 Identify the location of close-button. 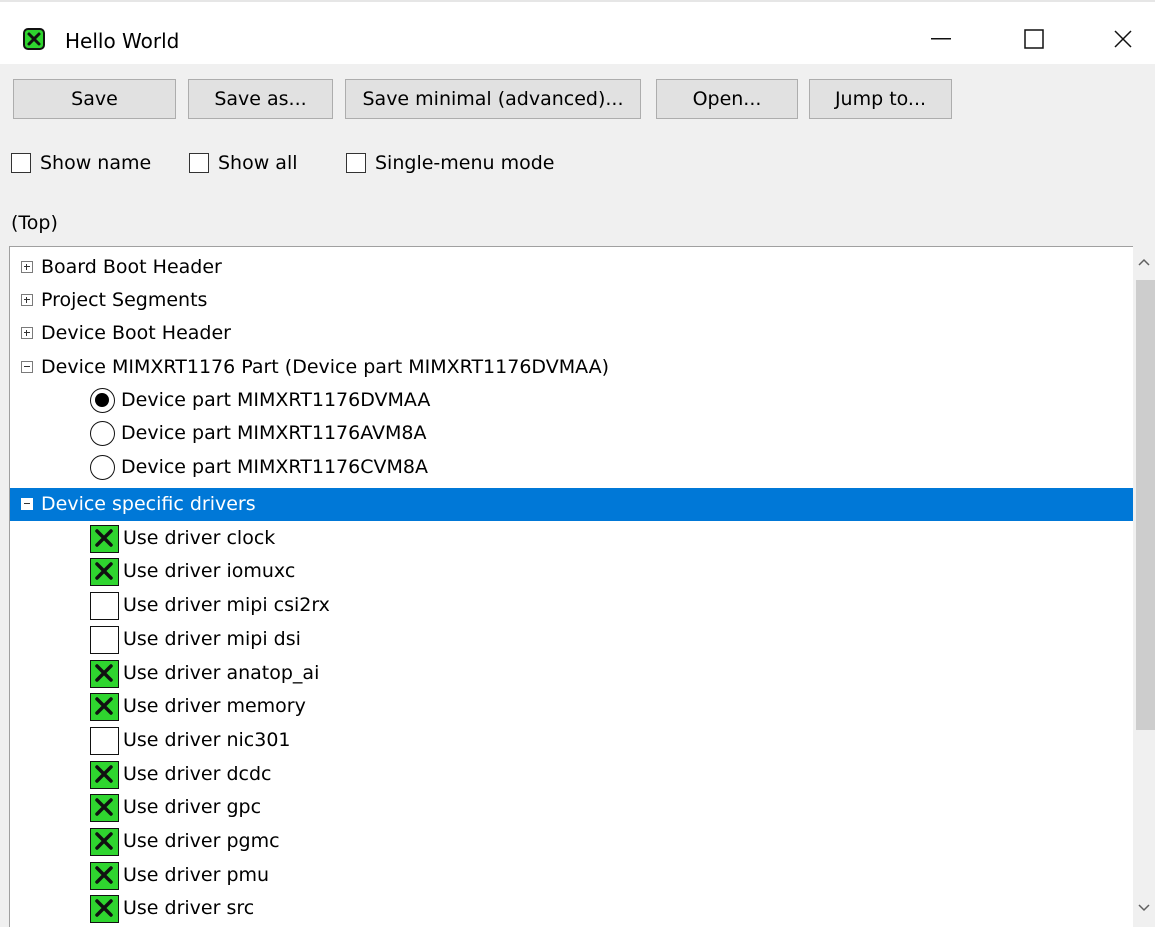
(1123, 39).